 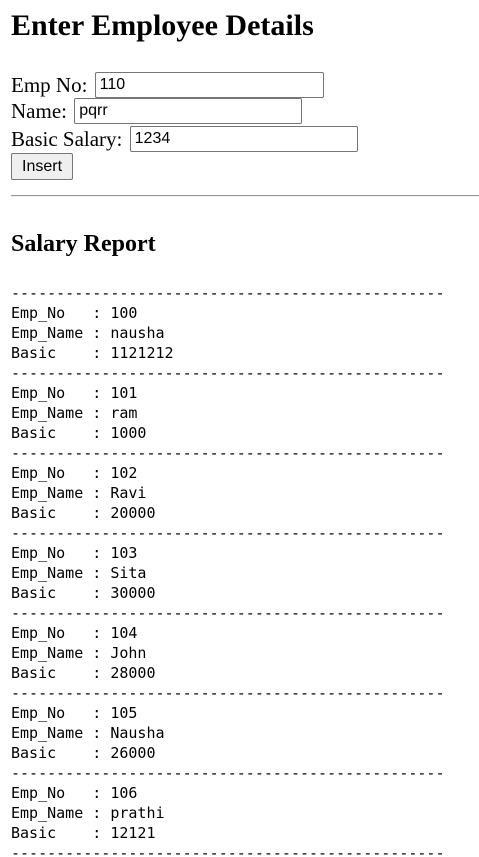 What do you see at coordinates (133, 833) in the screenshot?
I see `record-basic-value: 12121` at bounding box center [133, 833].